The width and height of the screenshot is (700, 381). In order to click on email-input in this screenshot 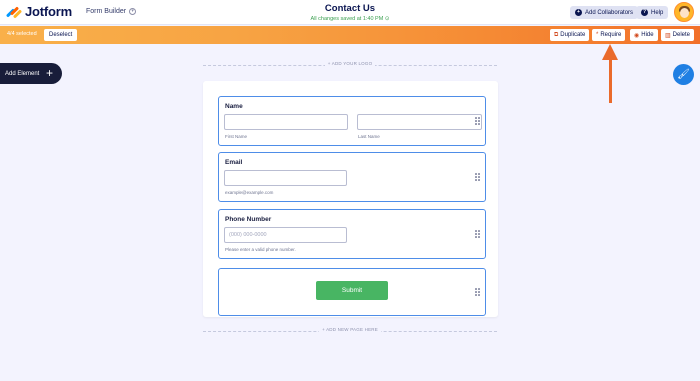, I will do `click(285, 178)`.